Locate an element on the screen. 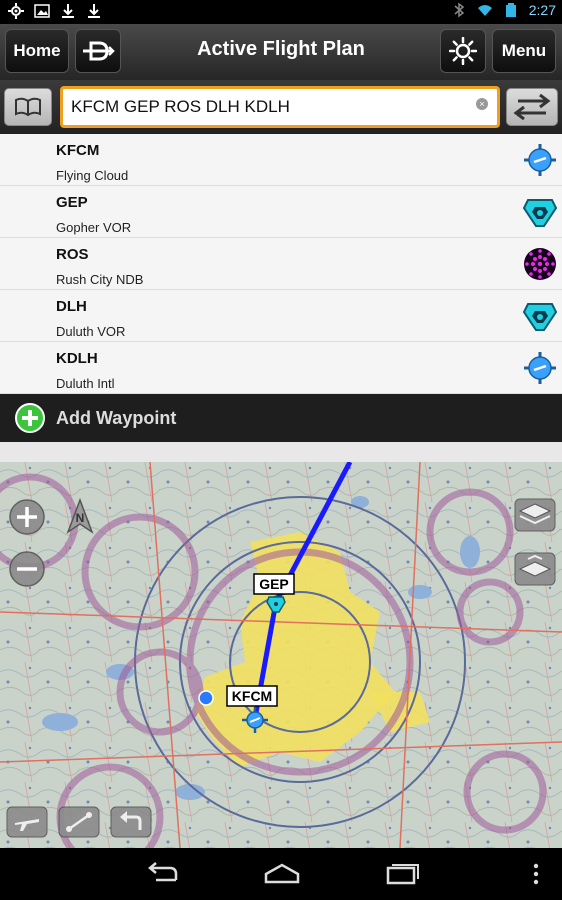 The image size is (562, 900). status-time: 2:27 is located at coordinates (542, 10).